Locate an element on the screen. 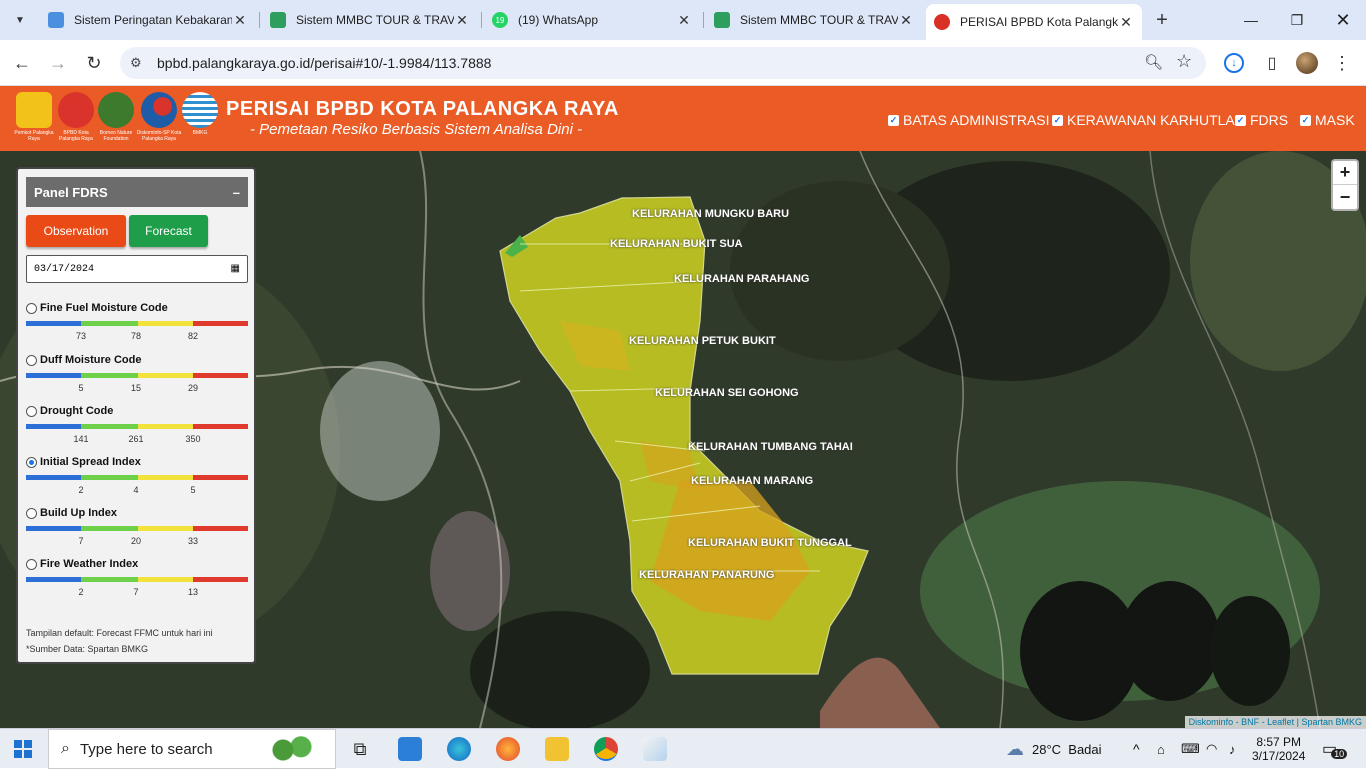  label-sei-gohong: KELURAHAN SEI GOHONG is located at coordinates (727, 393).